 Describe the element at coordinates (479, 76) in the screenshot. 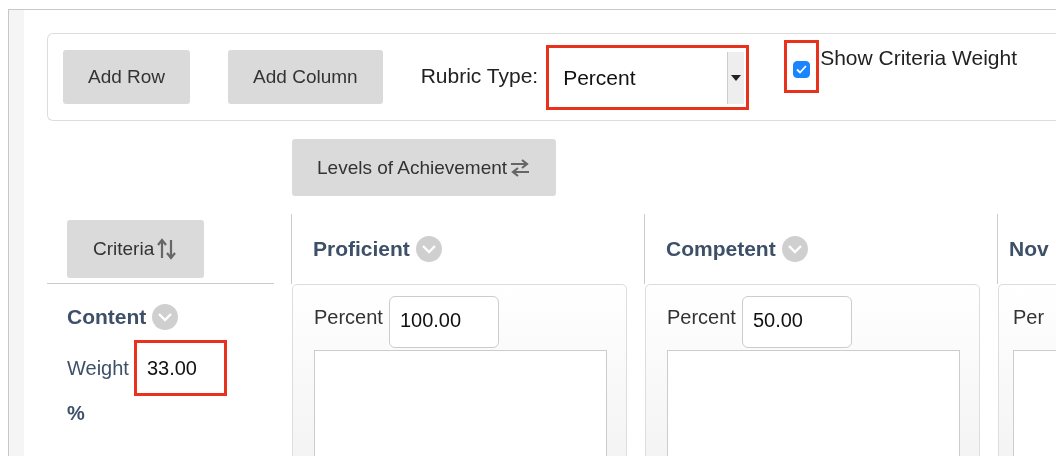

I see `rubric-type-label: Rubric Type:` at that location.